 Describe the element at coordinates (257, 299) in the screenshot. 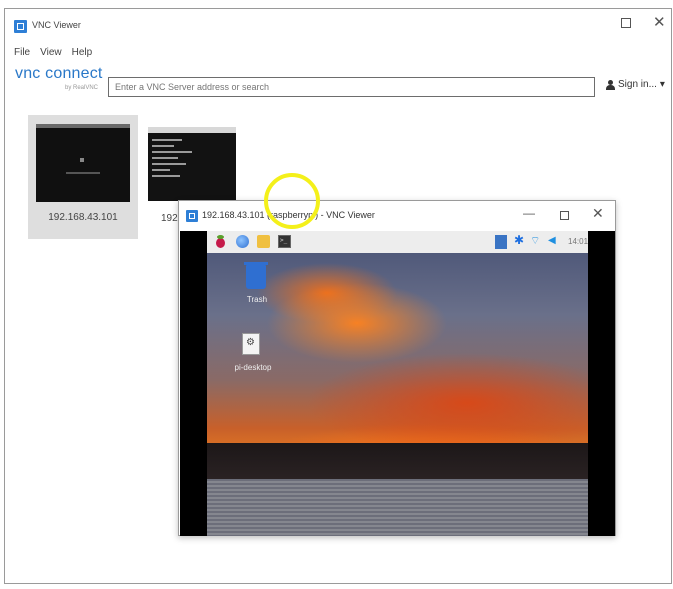

I see `desktop-icon-label: Trash` at that location.